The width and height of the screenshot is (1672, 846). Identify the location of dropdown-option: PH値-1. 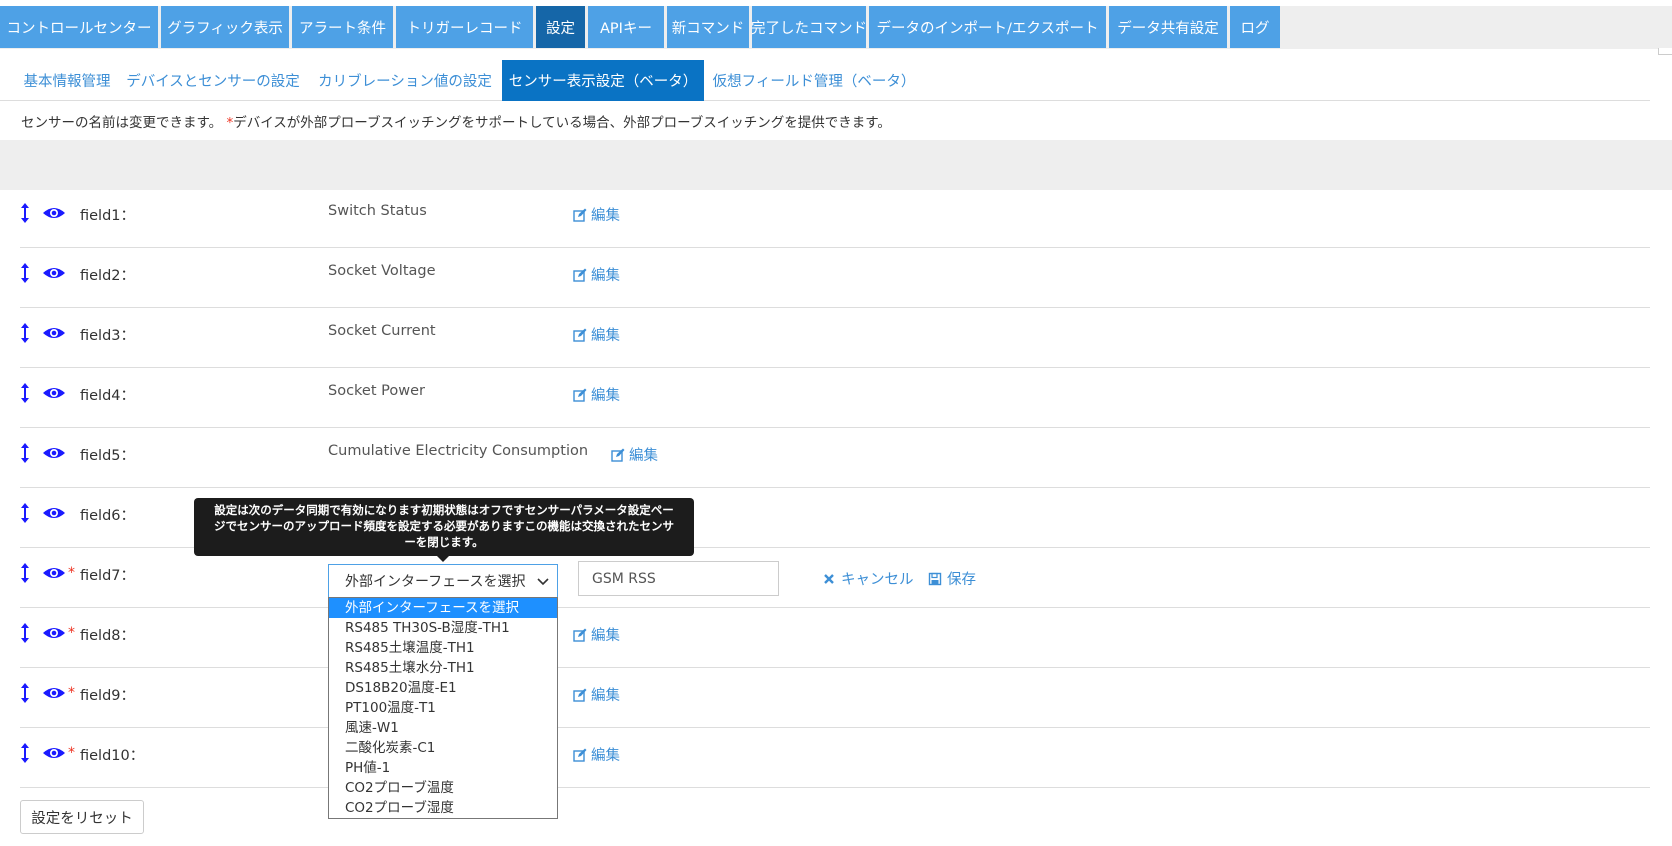
(443, 768).